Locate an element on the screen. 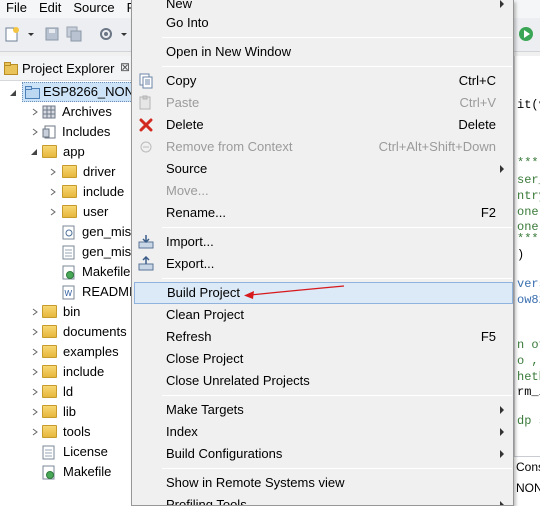 Image resolution: width=540 pixels, height=506 pixels. save-icon is located at coordinates (52, 34).